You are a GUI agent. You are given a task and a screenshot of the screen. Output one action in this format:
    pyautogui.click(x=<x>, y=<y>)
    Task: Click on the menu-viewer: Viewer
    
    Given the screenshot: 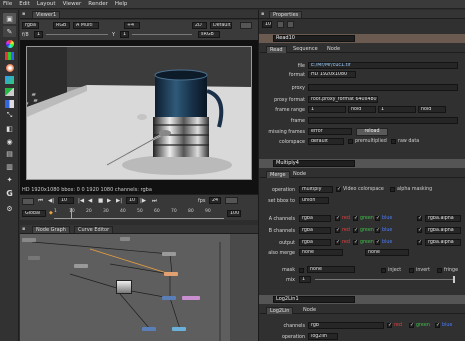 What is the action you would take?
    pyautogui.click(x=72, y=4)
    